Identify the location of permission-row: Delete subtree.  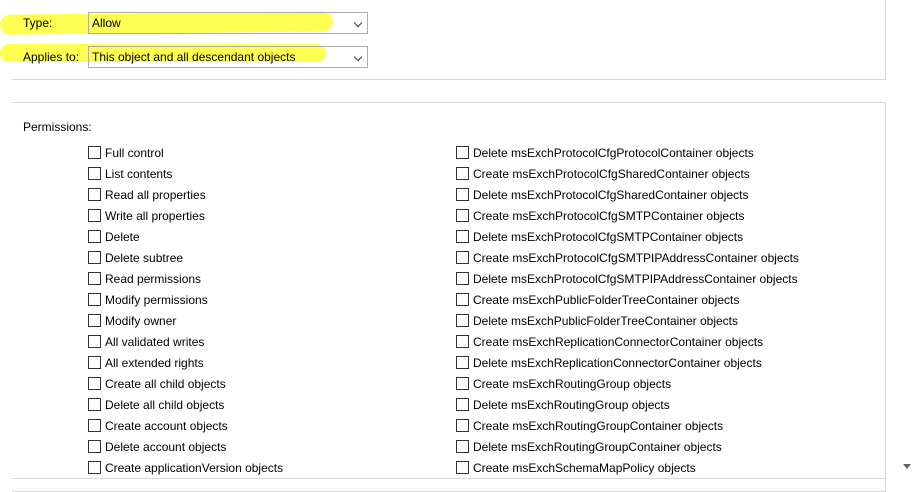
(185, 257).